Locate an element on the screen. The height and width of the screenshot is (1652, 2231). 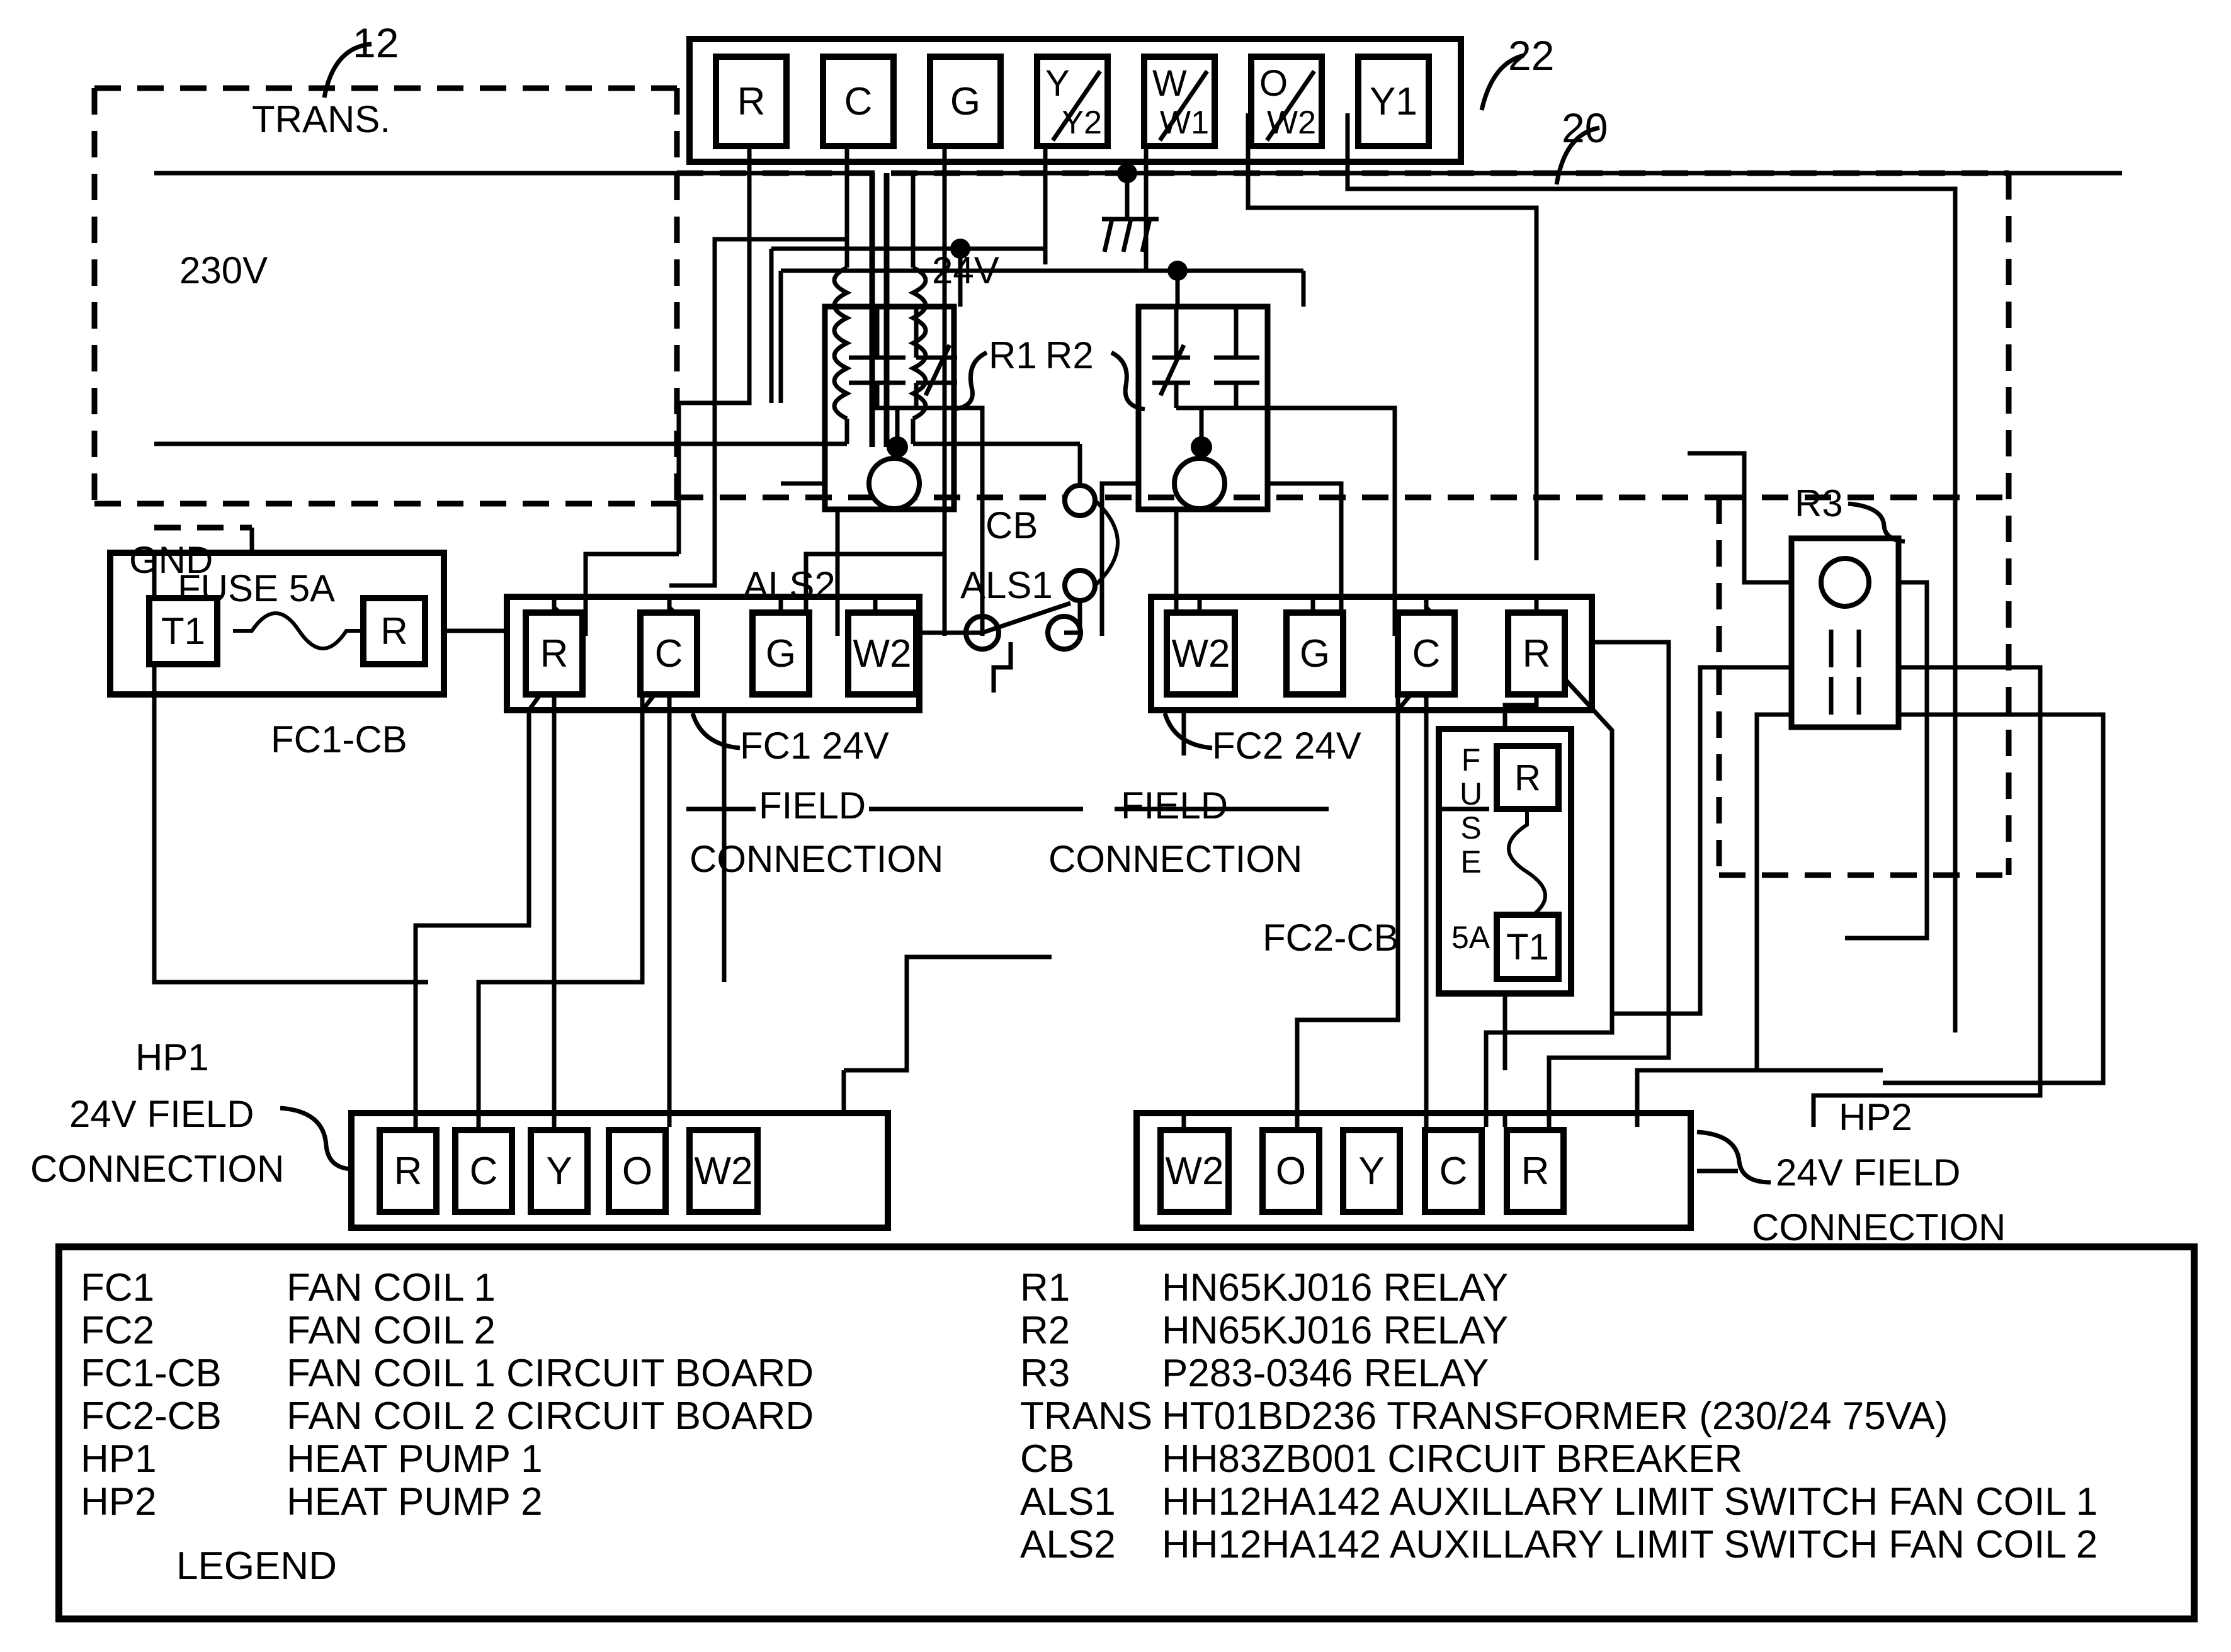
hp2-sub2: CONNECTION is located at coordinates (1879, 1227).